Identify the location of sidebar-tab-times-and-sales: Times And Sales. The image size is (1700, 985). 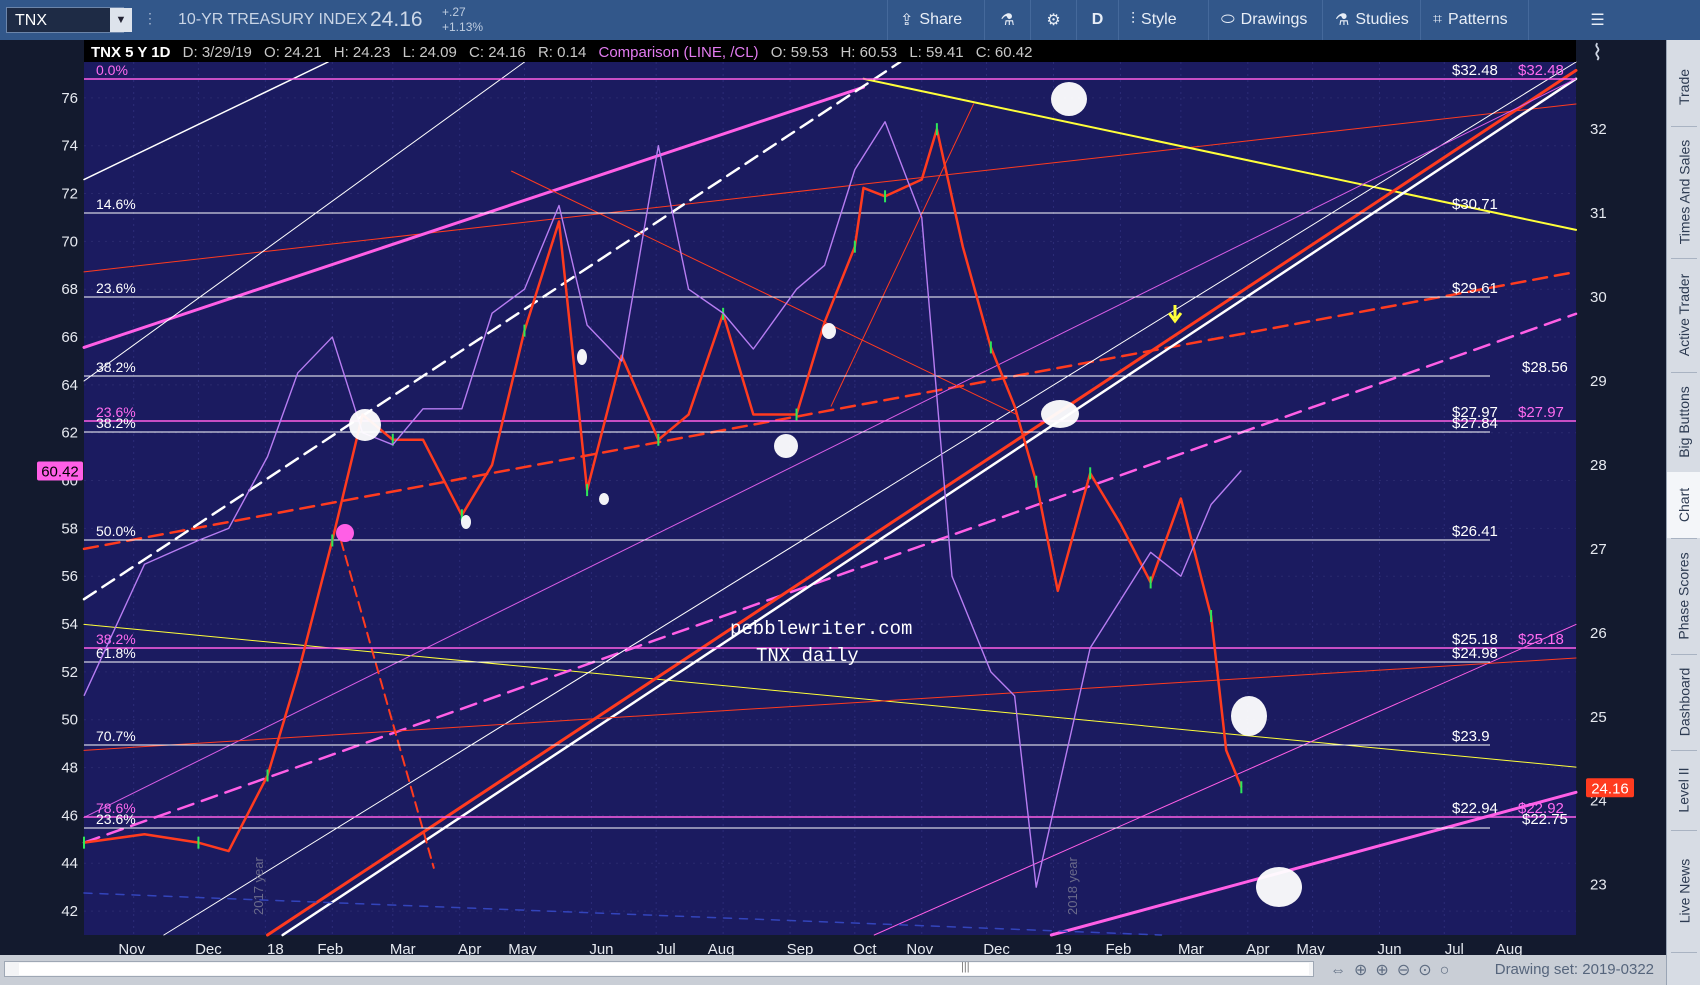
(1683, 192).